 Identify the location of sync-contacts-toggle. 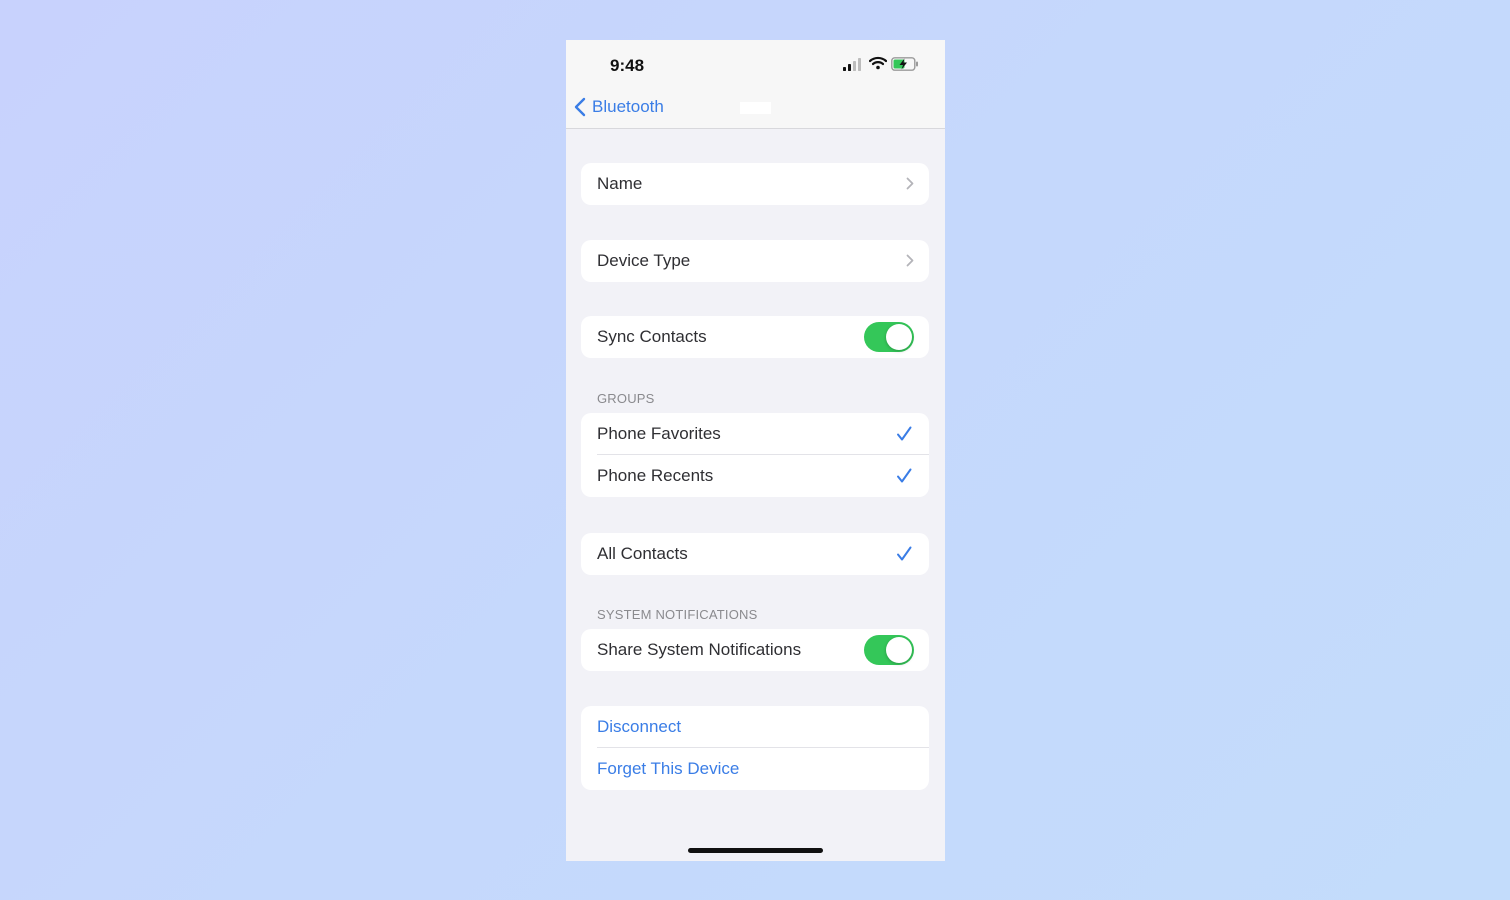
(889, 337).